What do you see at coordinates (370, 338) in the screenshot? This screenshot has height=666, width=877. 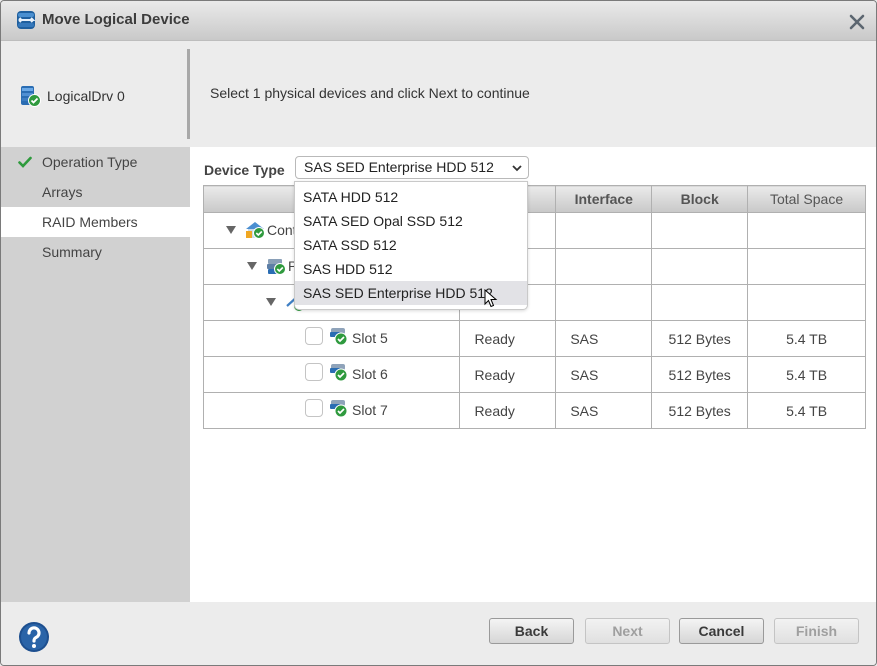 I see `slot-label: Slot 5` at bounding box center [370, 338].